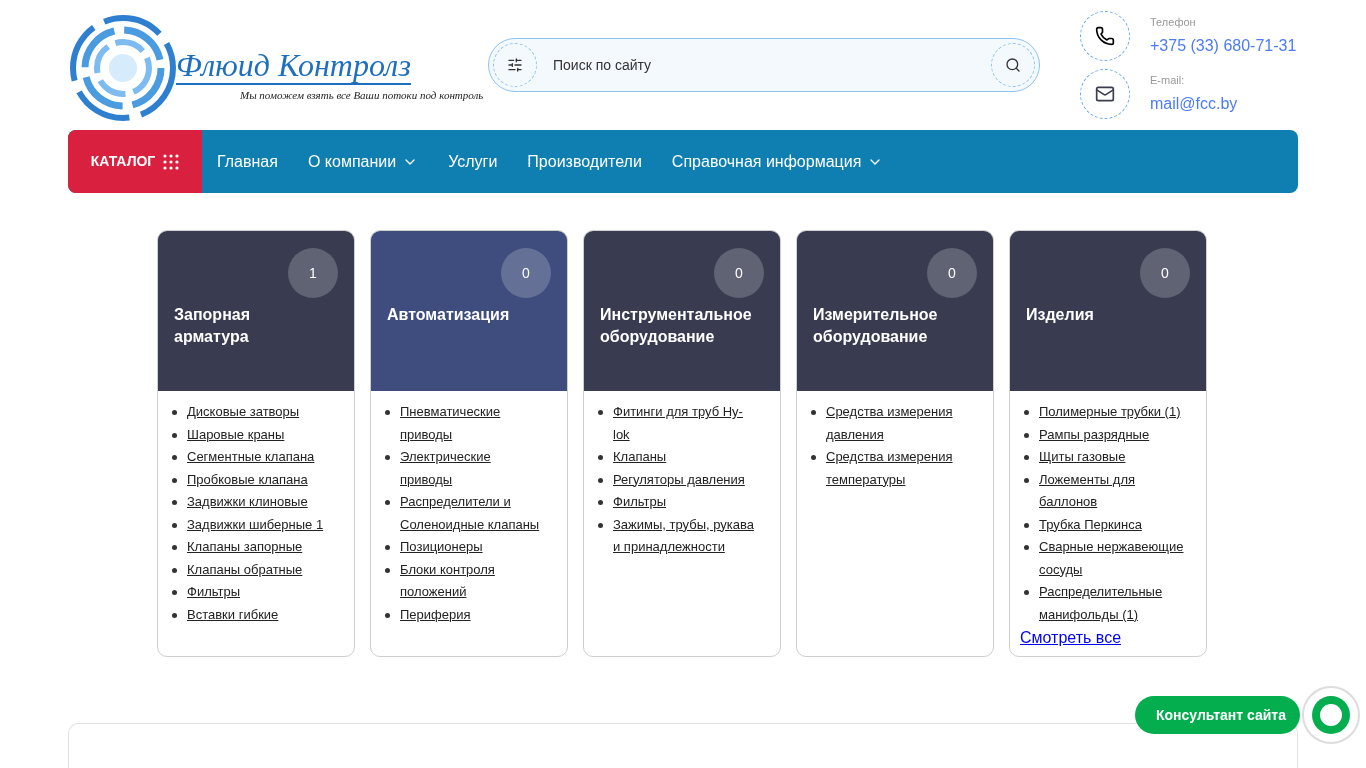  What do you see at coordinates (473, 161) in the screenshot?
I see `nav-link: Услуги` at bounding box center [473, 161].